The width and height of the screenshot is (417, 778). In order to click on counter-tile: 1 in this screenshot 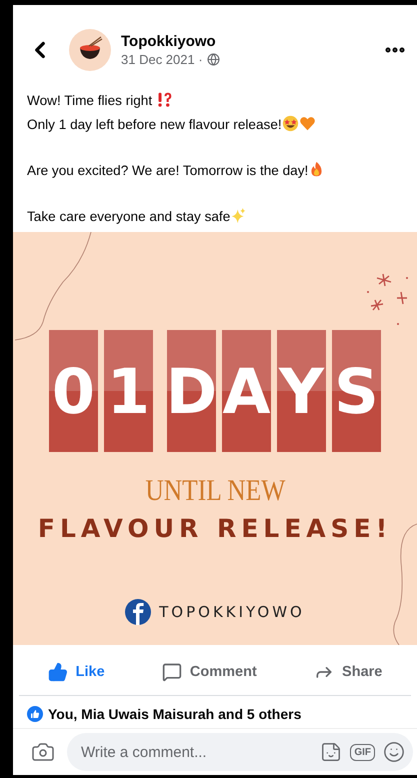, I will do `click(128, 391)`.